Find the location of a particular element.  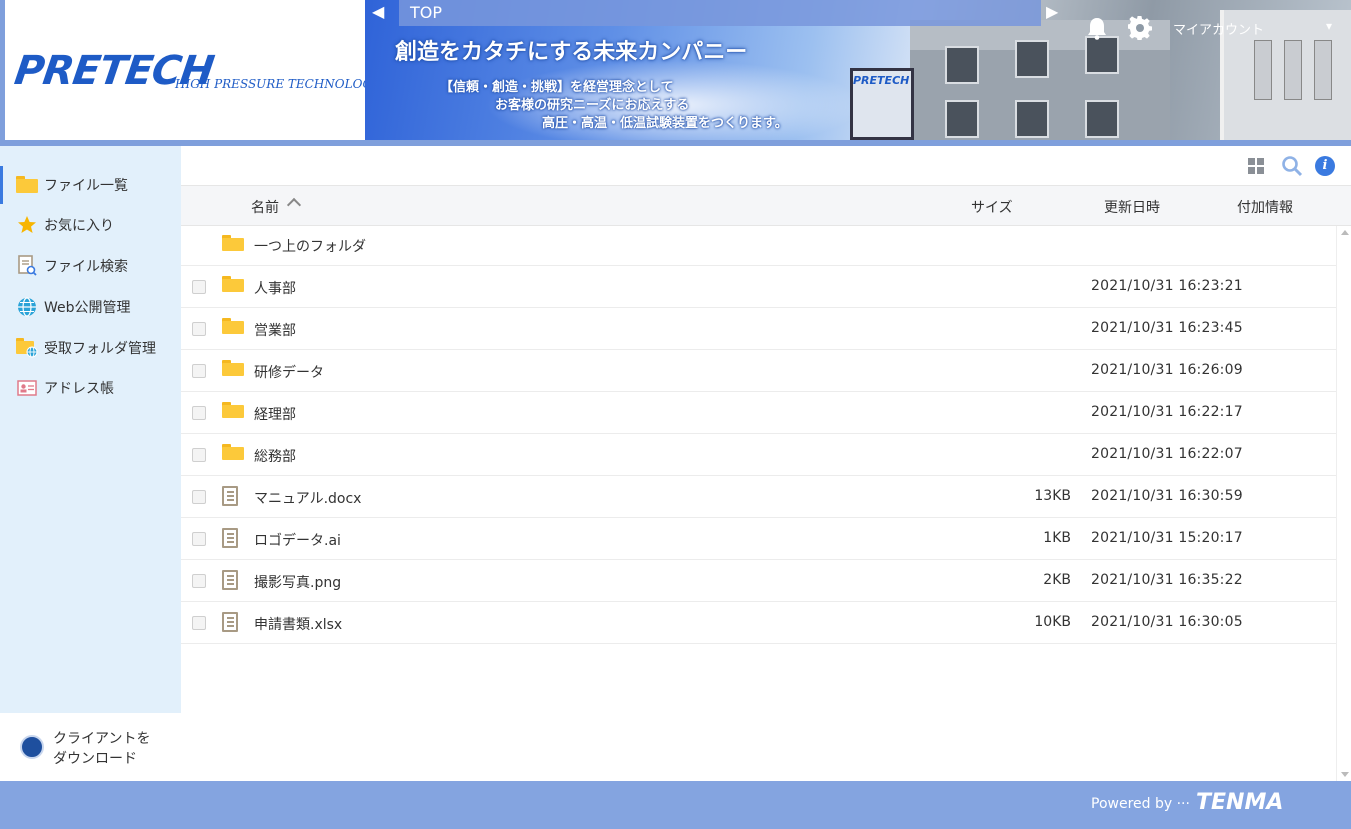

powered-by-label: Powered by ··· is located at coordinates (1140, 804).